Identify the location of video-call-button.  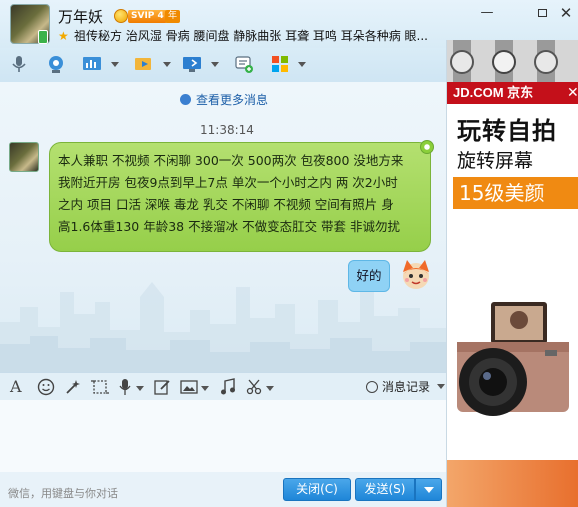
(57, 64).